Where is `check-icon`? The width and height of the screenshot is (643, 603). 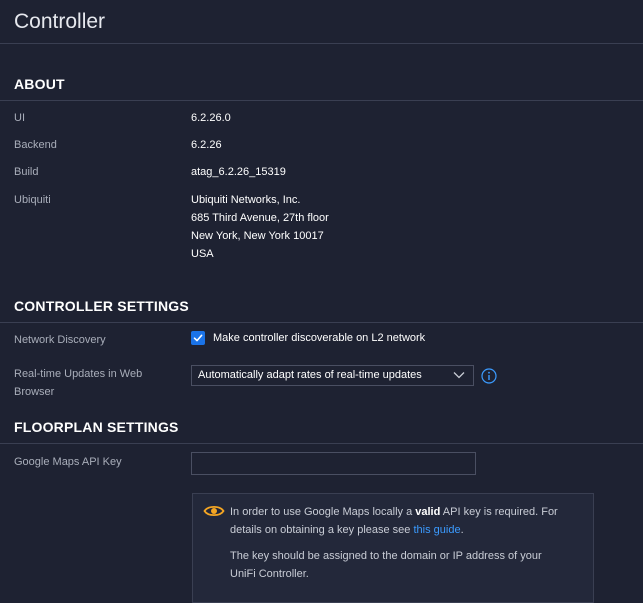
check-icon is located at coordinates (198, 338).